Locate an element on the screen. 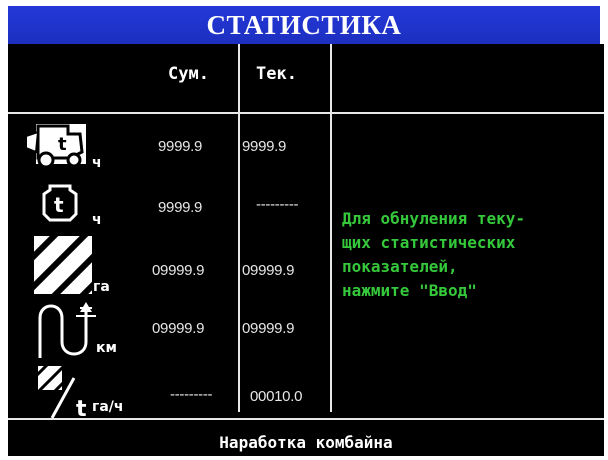 The width and height of the screenshot is (608, 460). footer-status: Наработка комбайна is located at coordinates (306, 442).